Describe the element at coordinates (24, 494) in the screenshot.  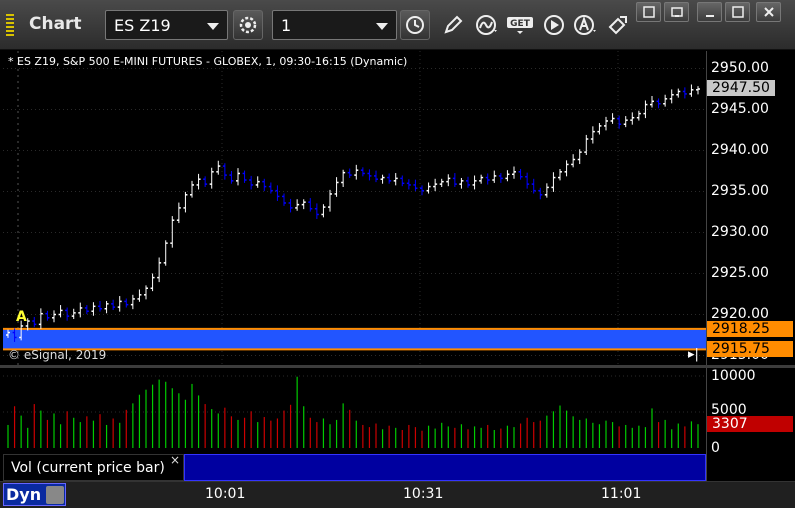
I see `dynamic-mode-label: Dyn` at that location.